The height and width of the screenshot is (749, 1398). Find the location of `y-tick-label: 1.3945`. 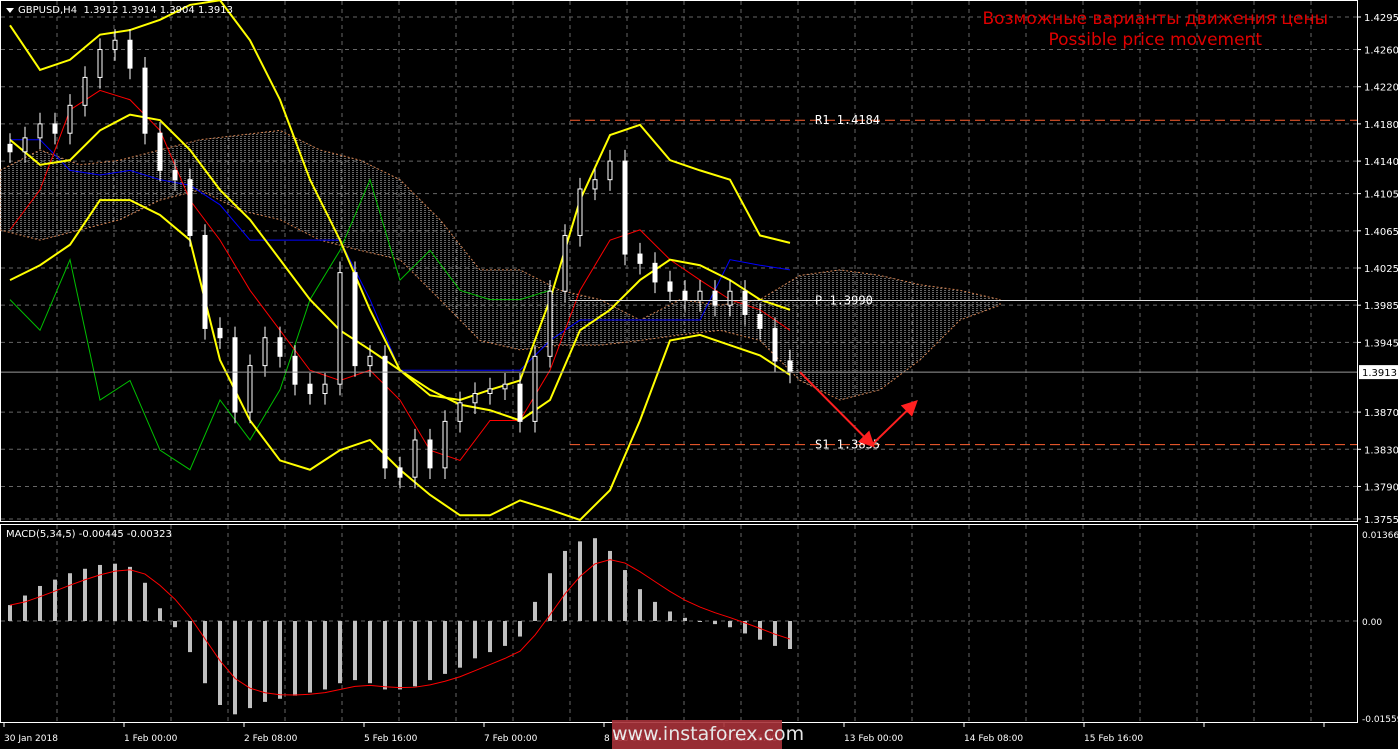

y-tick-label: 1.3945 is located at coordinates (1381, 343).